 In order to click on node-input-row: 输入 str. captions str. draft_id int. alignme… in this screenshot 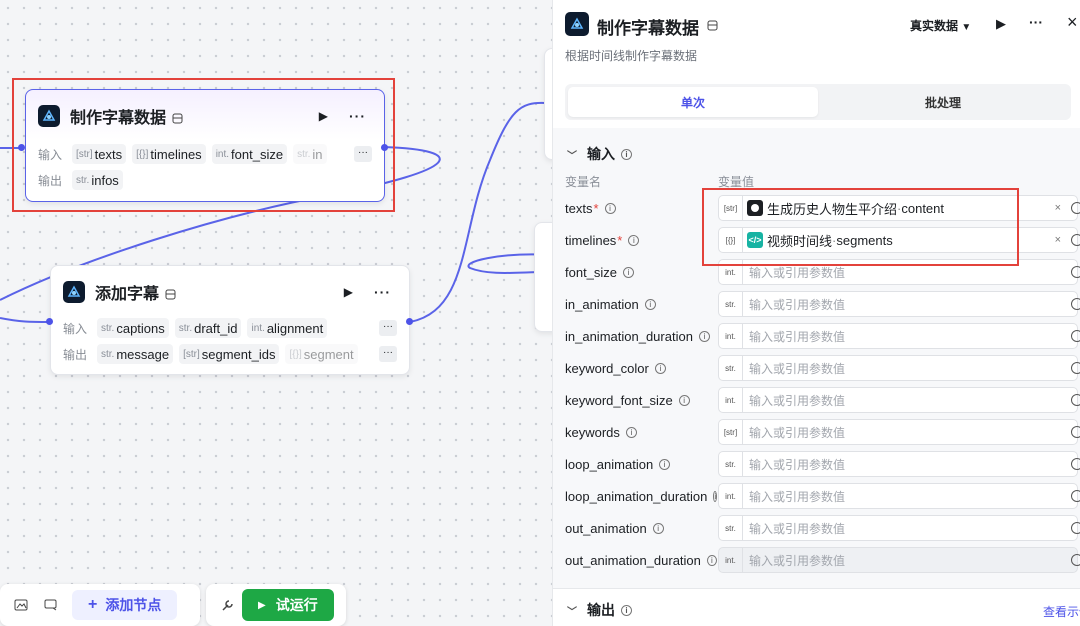, I will do `click(230, 328)`.